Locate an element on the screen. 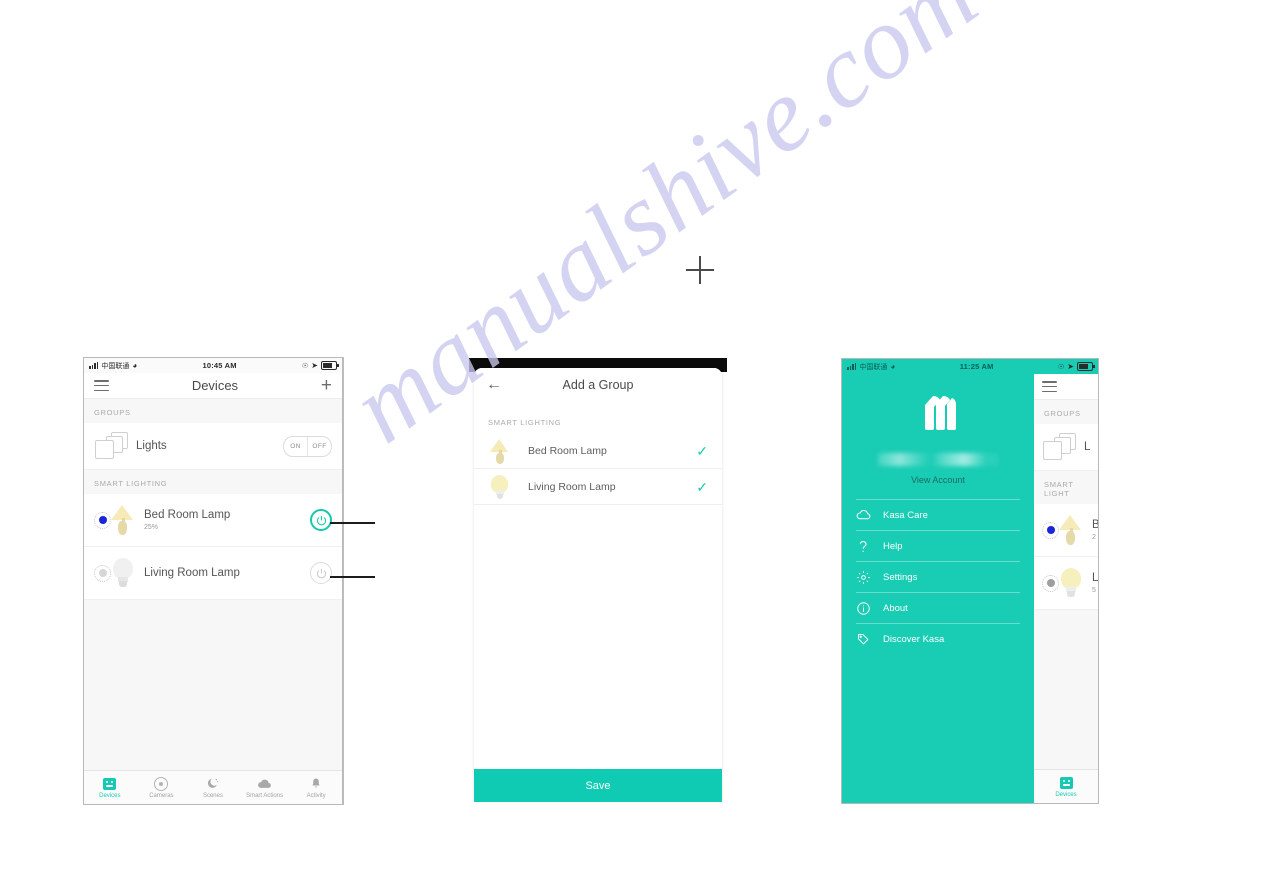  picker-item-name: Living Room Lamp is located at coordinates (572, 486).